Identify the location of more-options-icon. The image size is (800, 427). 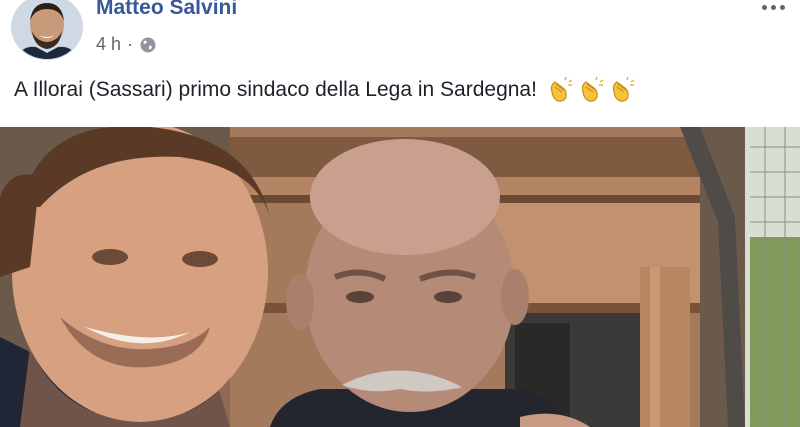
(773, 8).